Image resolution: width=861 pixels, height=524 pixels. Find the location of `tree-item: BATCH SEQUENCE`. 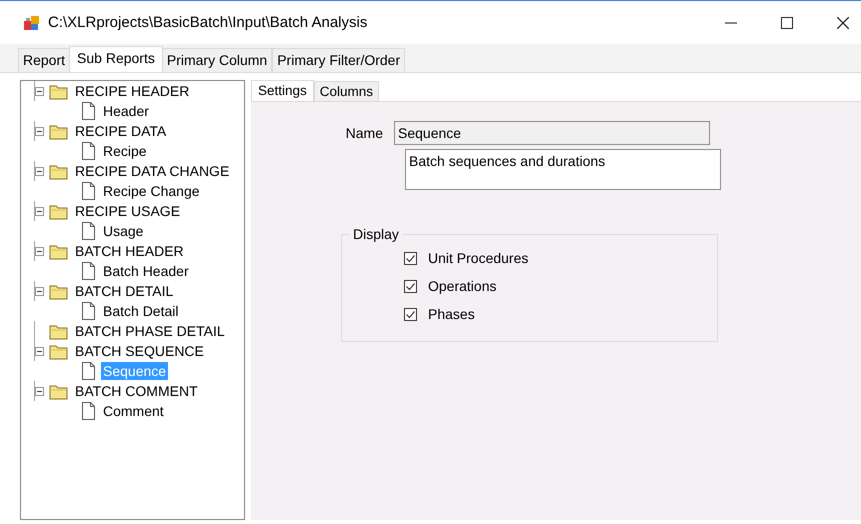

tree-item: BATCH SEQUENCE is located at coordinates (139, 351).